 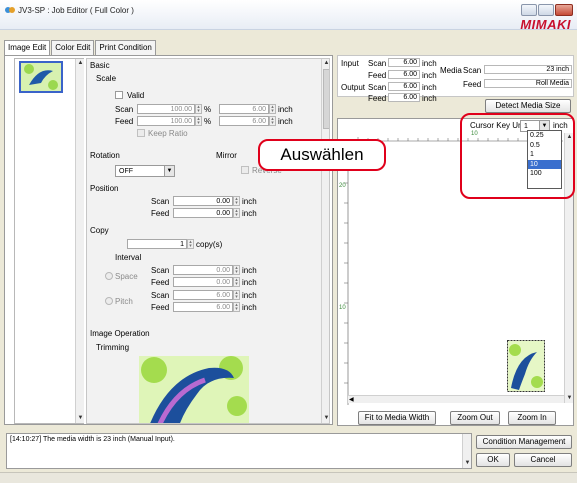 I want to click on space-feed-spinner: ▴ ▾, so click(x=236, y=282).